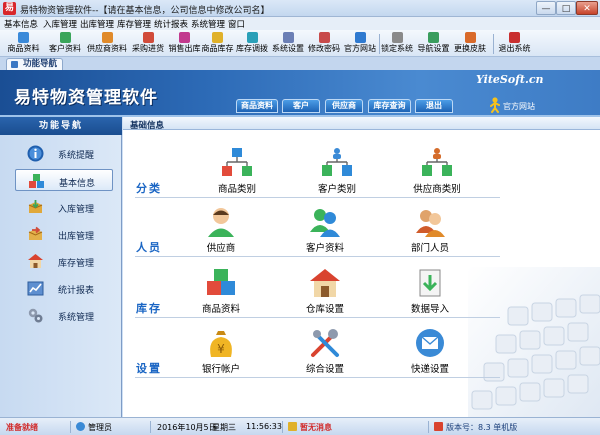 This screenshot has height=435, width=600. What do you see at coordinates (80, 426) in the screenshot?
I see `user-icon` at bounding box center [80, 426].